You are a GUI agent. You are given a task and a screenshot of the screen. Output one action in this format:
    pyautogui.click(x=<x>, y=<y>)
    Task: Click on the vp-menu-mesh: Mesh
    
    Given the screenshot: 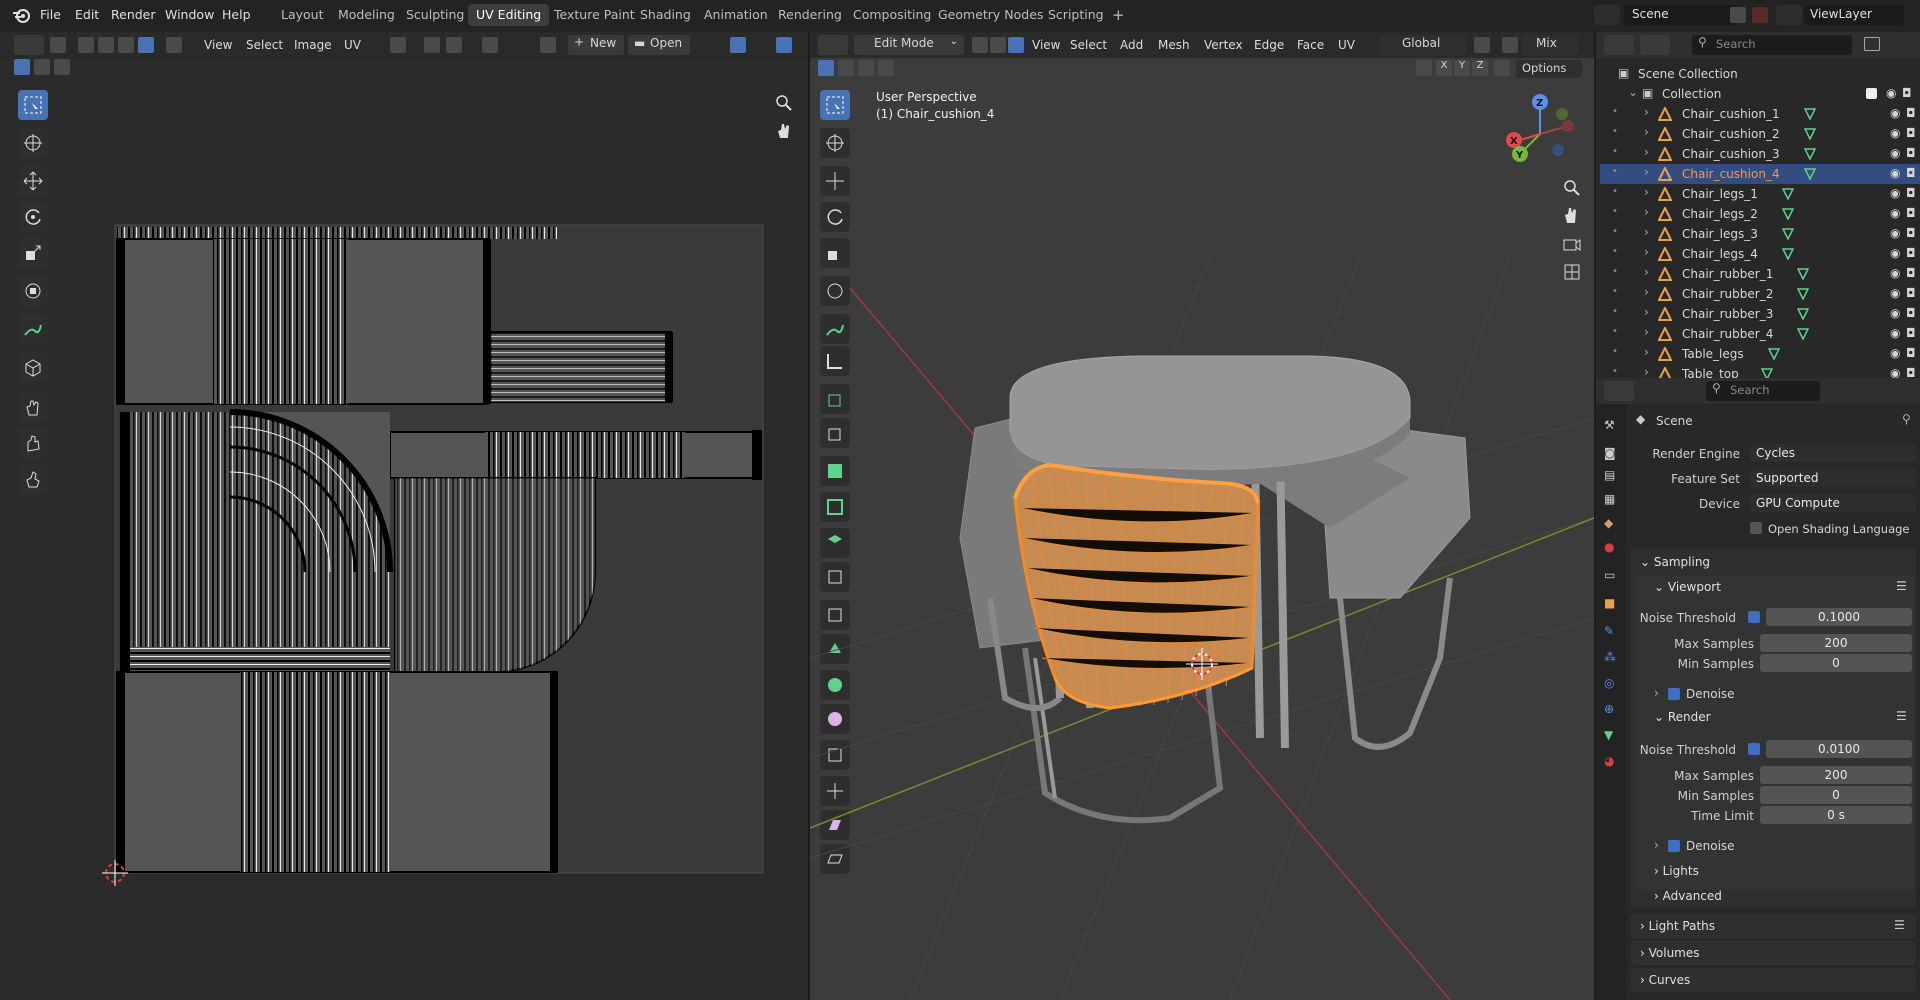 What is the action you would take?
    pyautogui.click(x=1174, y=45)
    